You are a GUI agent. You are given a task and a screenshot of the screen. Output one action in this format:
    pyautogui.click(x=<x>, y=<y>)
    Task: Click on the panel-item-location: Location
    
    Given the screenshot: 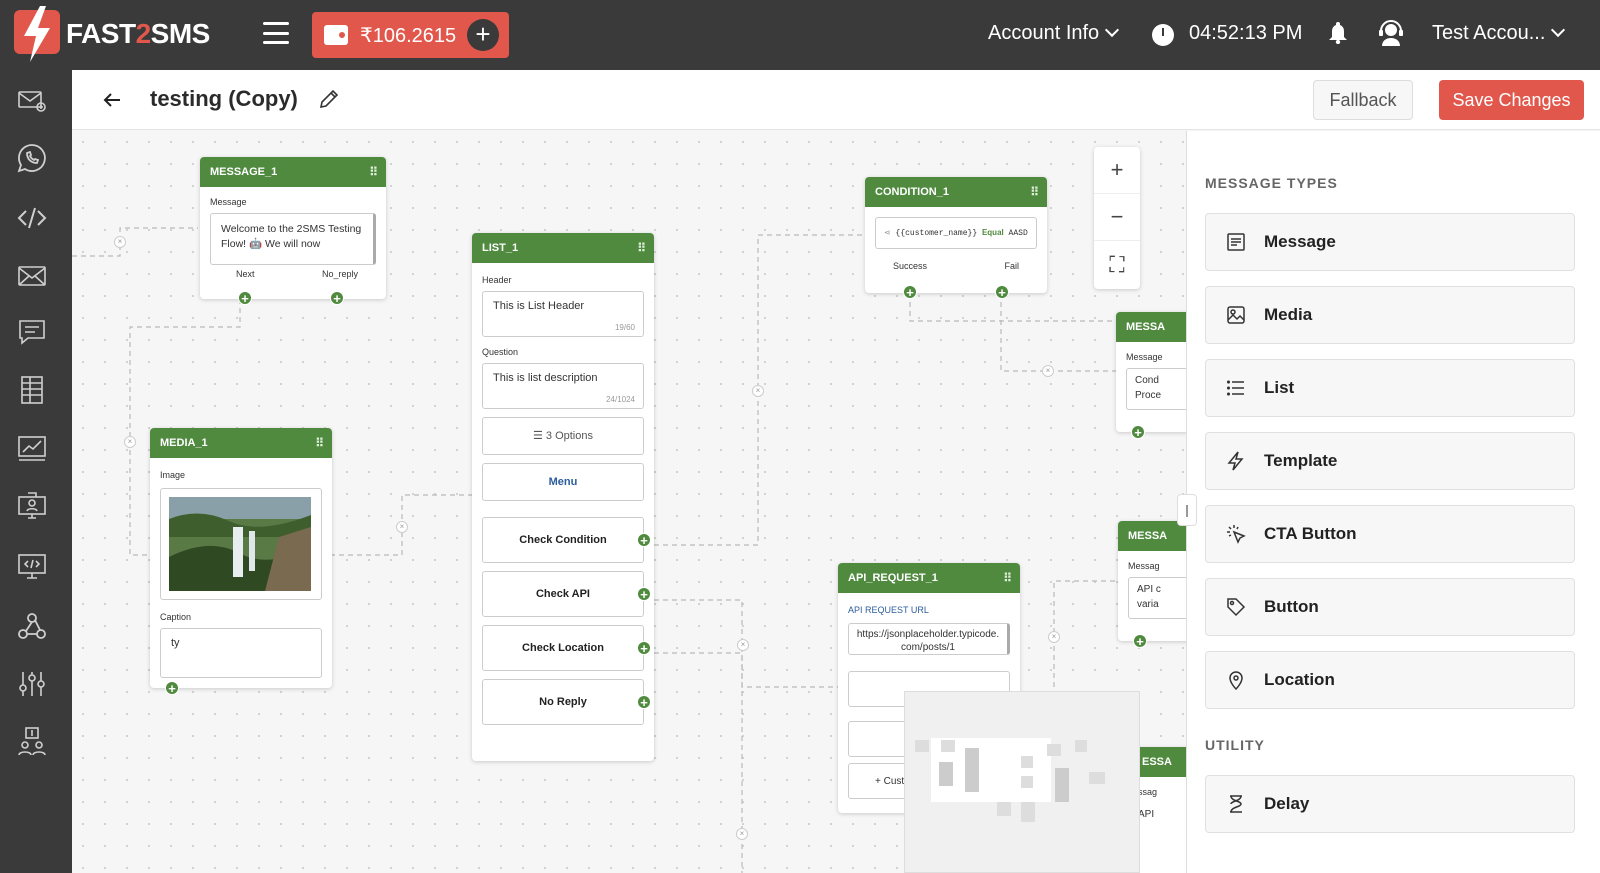 What is the action you would take?
    pyautogui.click(x=1390, y=680)
    